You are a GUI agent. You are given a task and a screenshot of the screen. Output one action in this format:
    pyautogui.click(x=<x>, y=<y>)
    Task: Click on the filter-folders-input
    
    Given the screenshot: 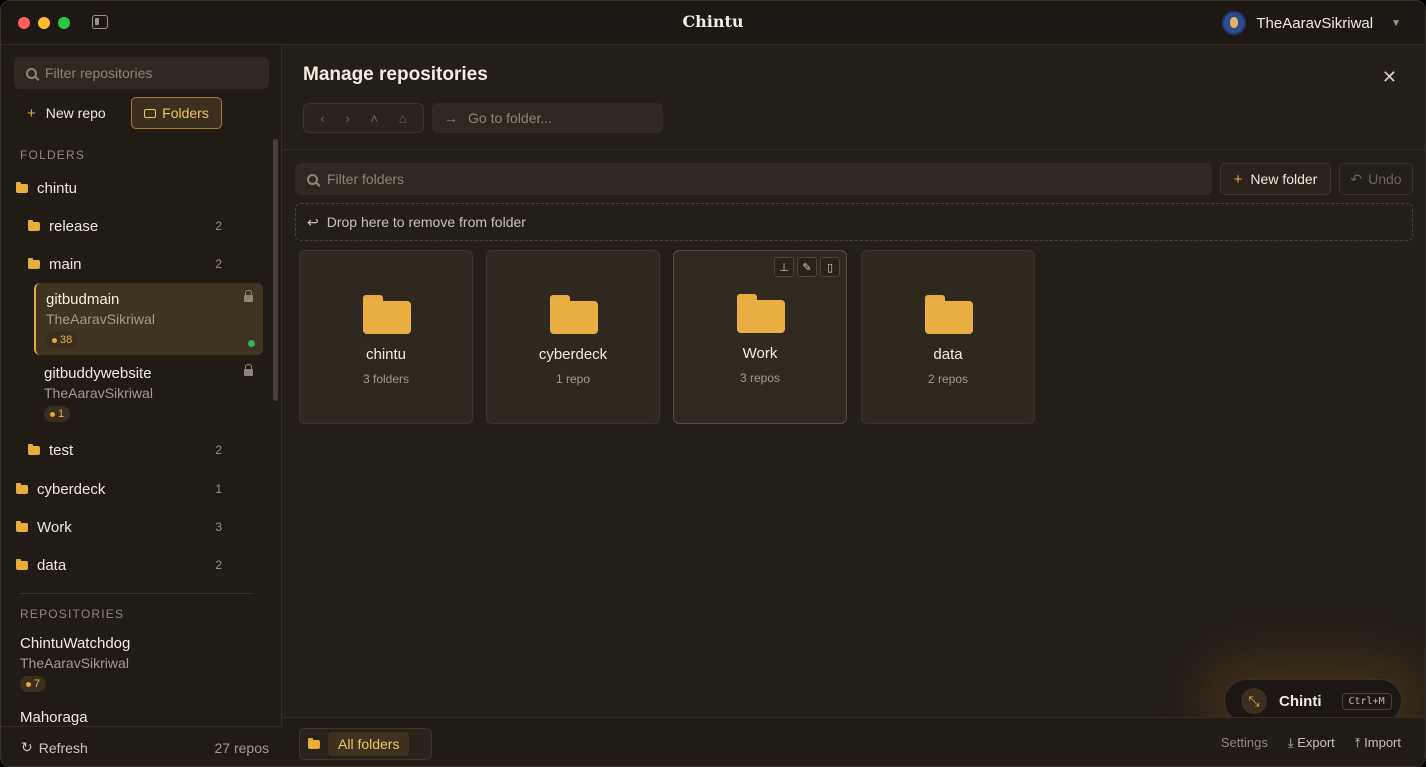 What is the action you would take?
    pyautogui.click(x=769, y=179)
    